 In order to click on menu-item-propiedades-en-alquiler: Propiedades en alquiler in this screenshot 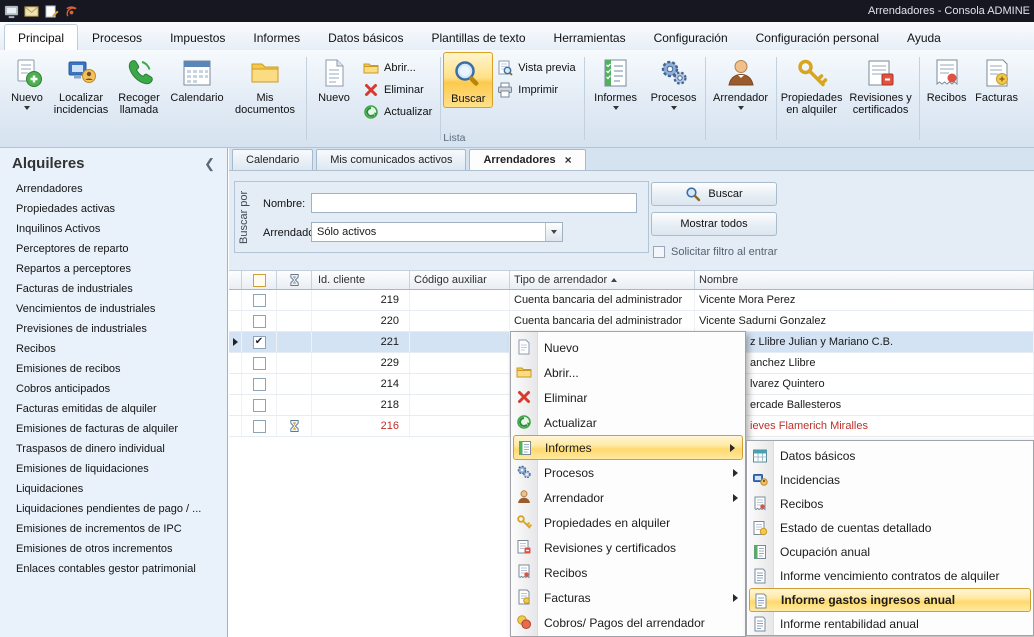, I will do `click(628, 522)`.